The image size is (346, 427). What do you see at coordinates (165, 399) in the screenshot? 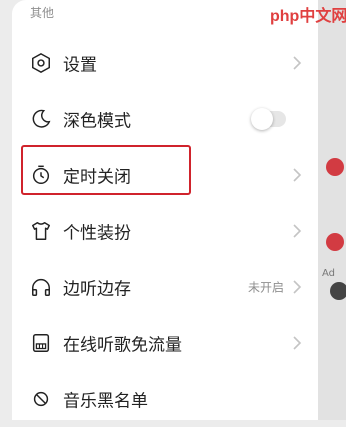
I see `menu-item-music-blacklist: 音乐黑名单` at bounding box center [165, 399].